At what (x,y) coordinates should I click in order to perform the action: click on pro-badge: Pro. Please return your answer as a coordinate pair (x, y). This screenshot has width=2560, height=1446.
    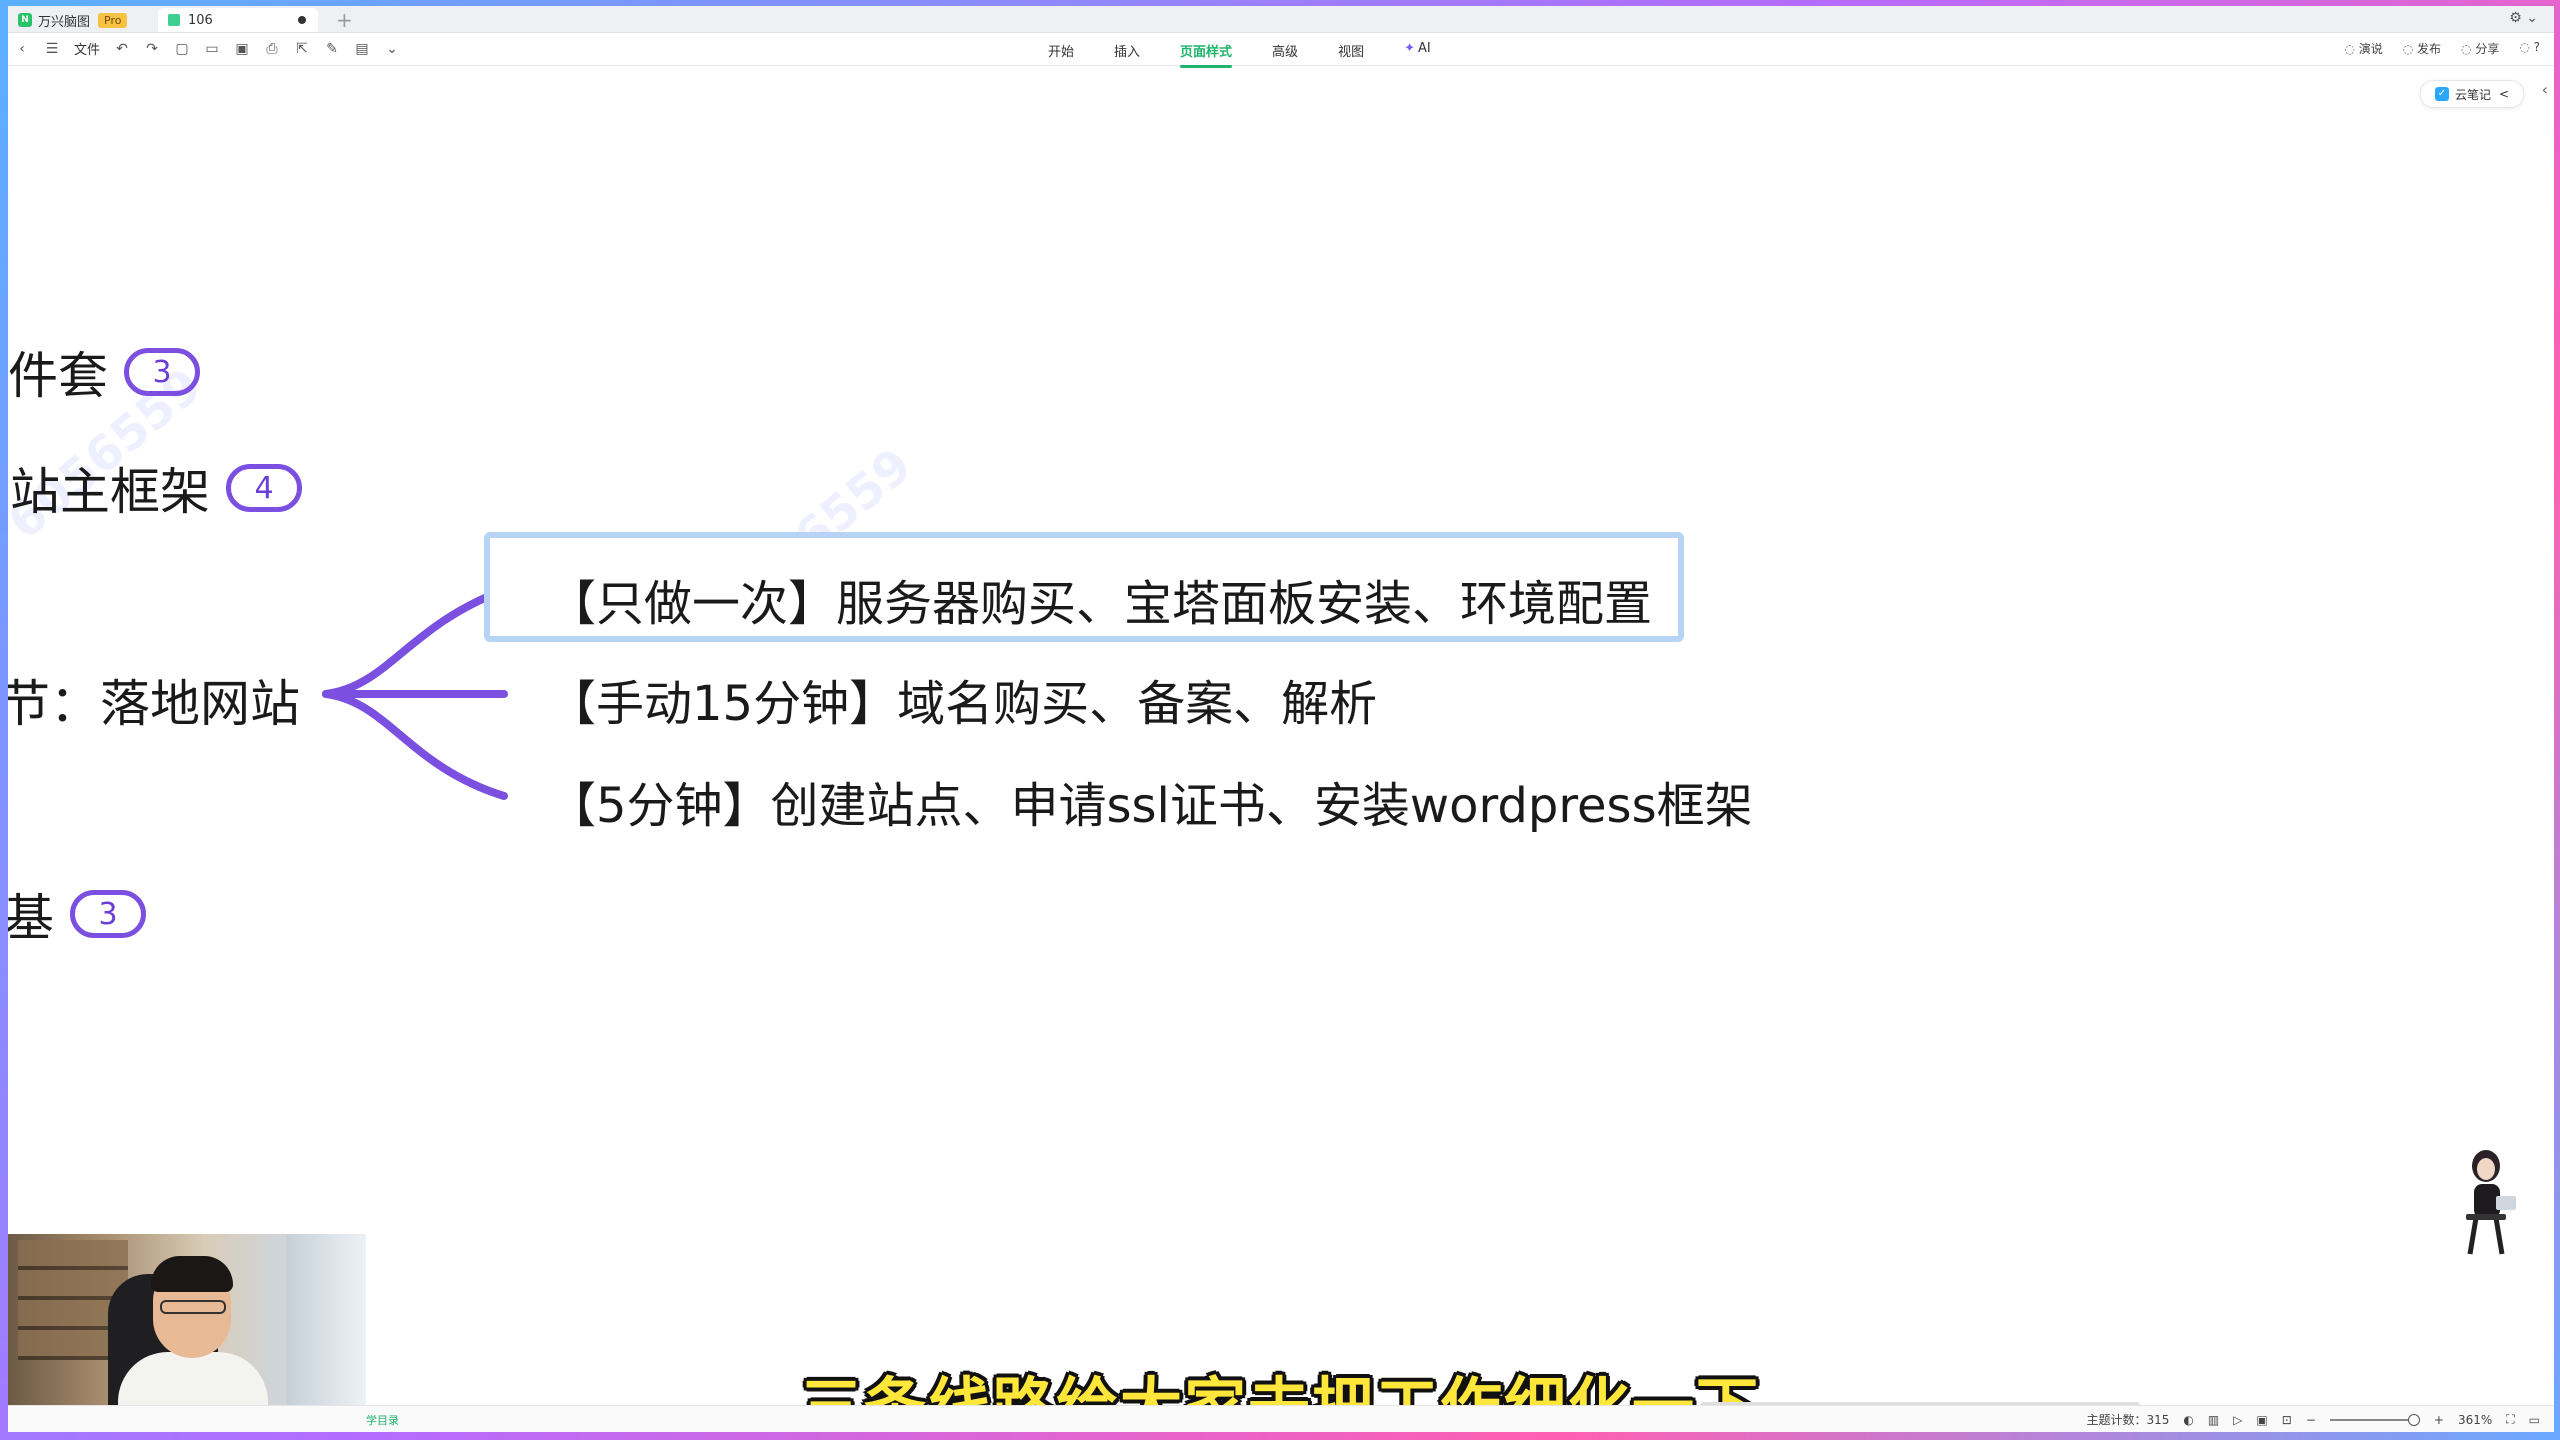
    Looking at the image, I should click on (113, 20).